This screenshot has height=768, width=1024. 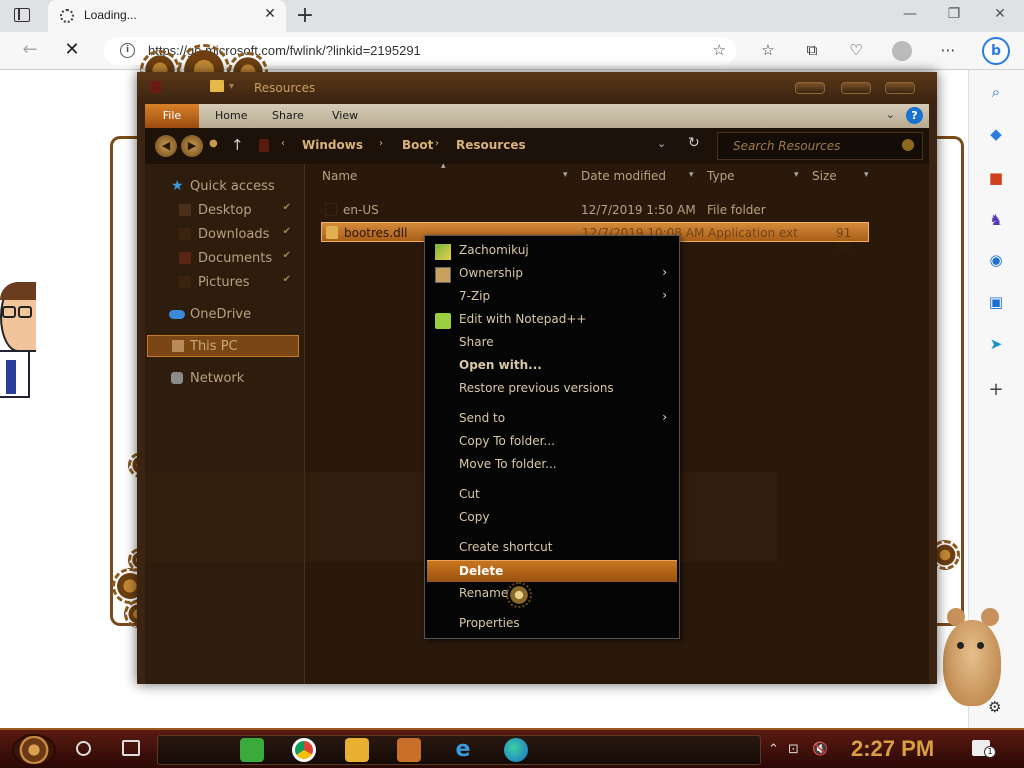 I want to click on nav-item-onedrive: OneDrive, so click(x=225, y=315).